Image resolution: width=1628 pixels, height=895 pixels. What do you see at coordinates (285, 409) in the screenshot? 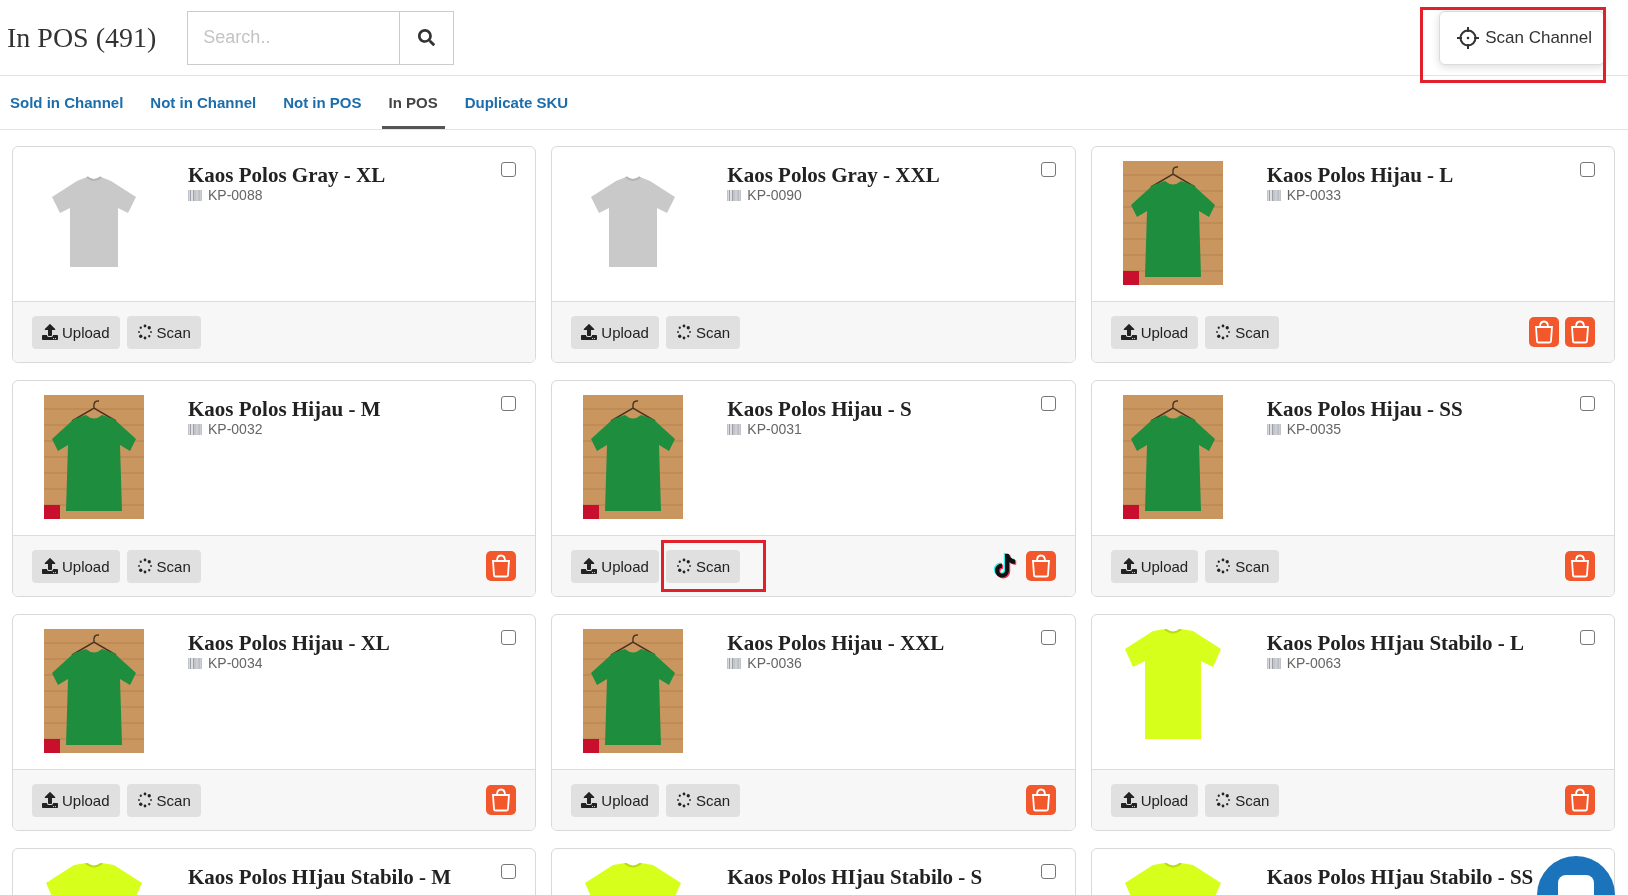
I see `product-name: Kaos Polos Hijau - M` at bounding box center [285, 409].